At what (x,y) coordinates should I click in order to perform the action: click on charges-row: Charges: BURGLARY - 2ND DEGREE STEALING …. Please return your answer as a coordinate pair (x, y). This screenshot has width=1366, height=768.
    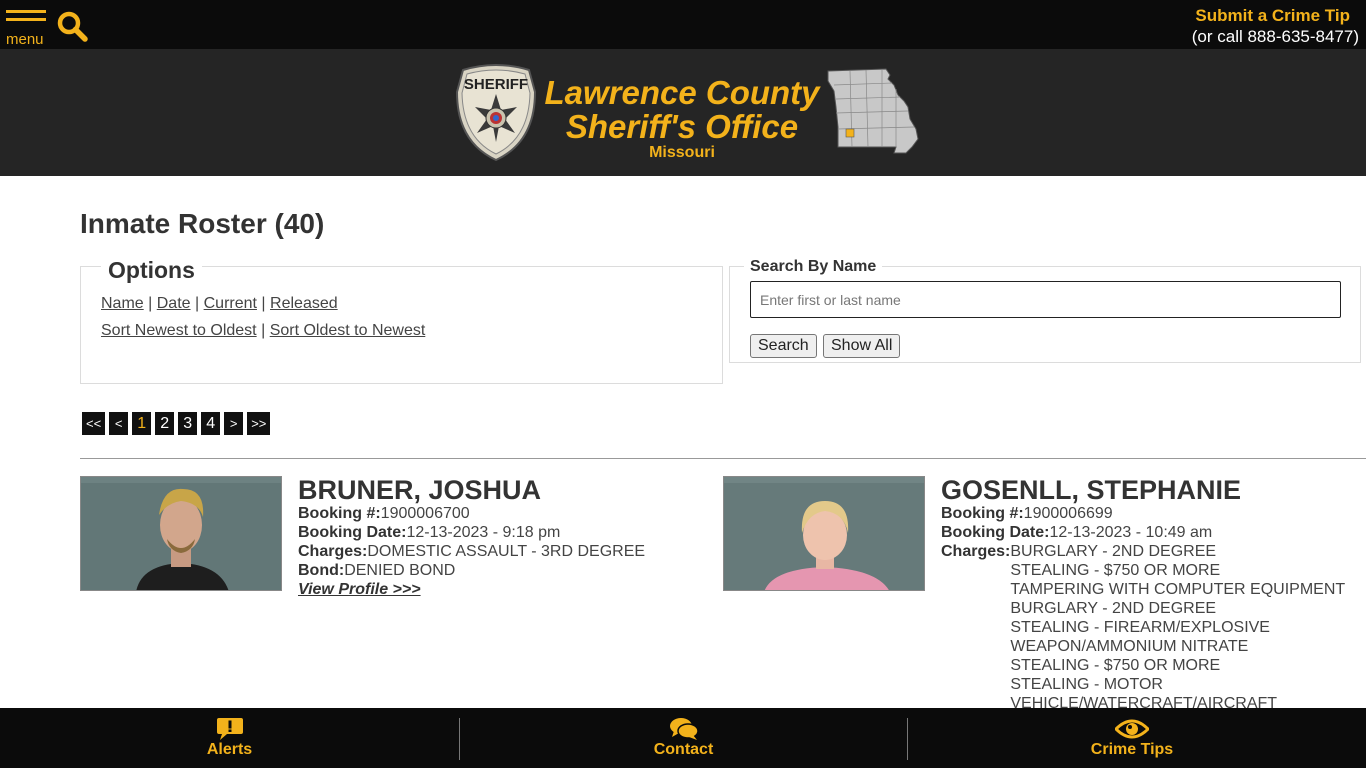
    Looking at the image, I should click on (1153, 627).